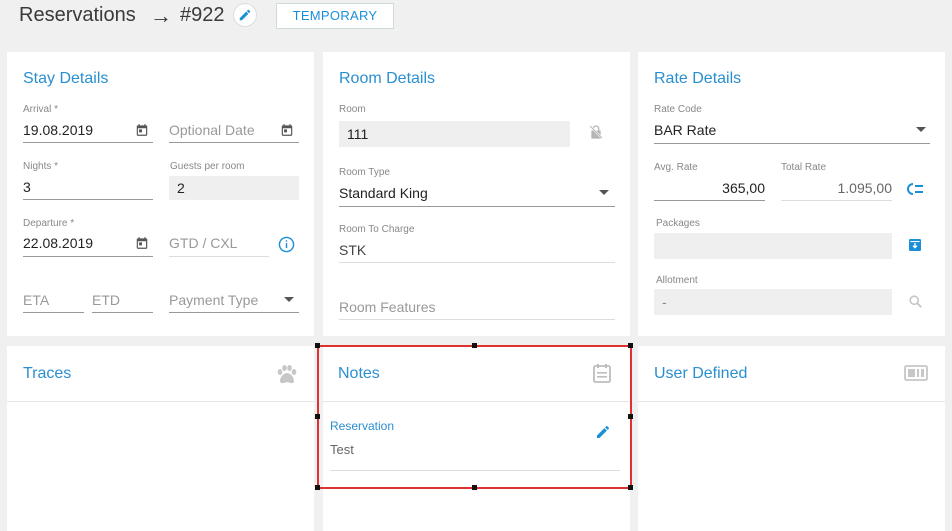 This screenshot has width=952, height=531. What do you see at coordinates (709, 200) in the screenshot?
I see `avg-rate-underline` at bounding box center [709, 200].